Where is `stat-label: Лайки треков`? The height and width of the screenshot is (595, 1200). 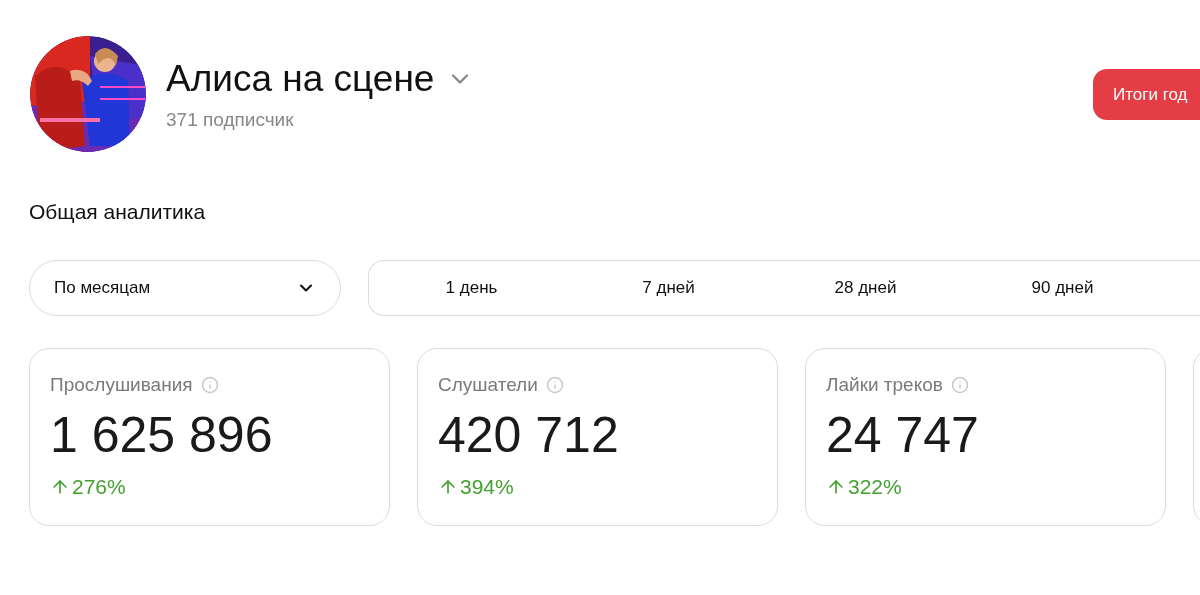 stat-label: Лайки треков is located at coordinates (884, 384).